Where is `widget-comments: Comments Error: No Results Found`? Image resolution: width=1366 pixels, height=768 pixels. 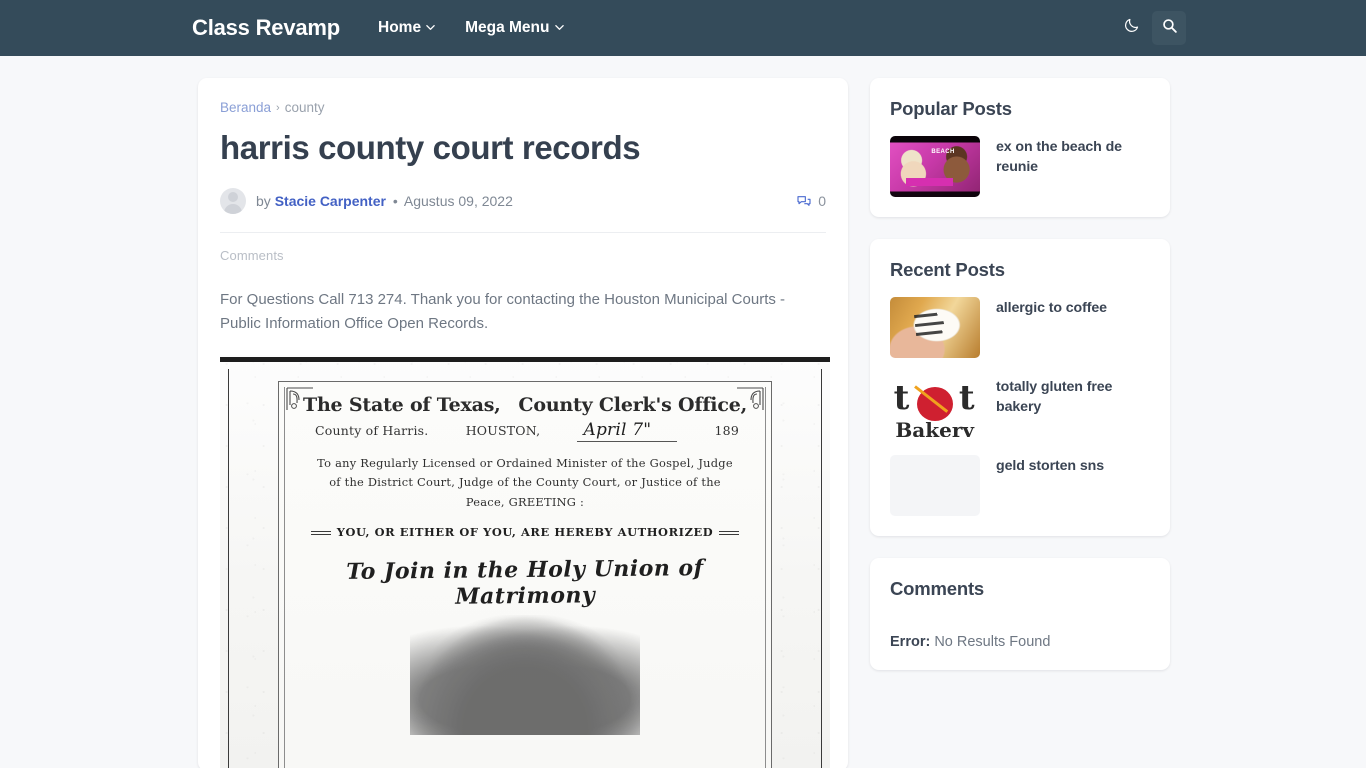
widget-comments: Comments Error: No Results Found is located at coordinates (1020, 614).